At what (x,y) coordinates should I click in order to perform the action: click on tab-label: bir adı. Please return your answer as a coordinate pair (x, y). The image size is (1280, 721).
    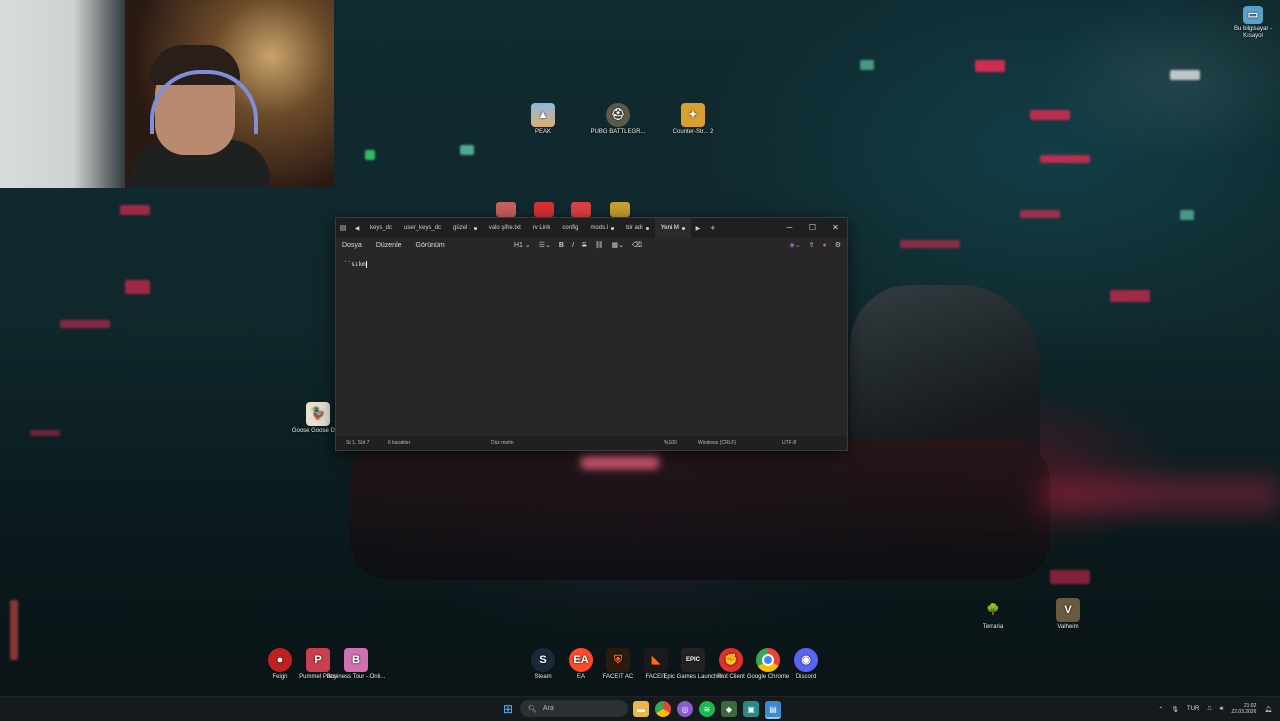
    Looking at the image, I should click on (634, 228).